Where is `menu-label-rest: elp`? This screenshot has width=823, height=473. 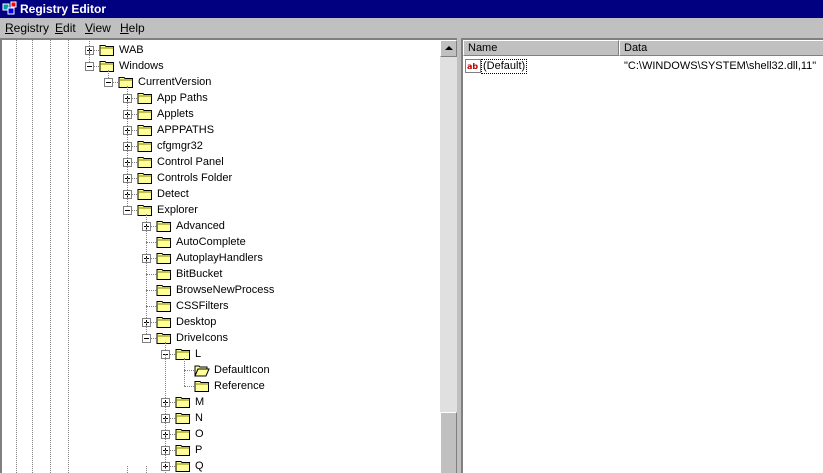
menu-label-rest: elp is located at coordinates (136, 28).